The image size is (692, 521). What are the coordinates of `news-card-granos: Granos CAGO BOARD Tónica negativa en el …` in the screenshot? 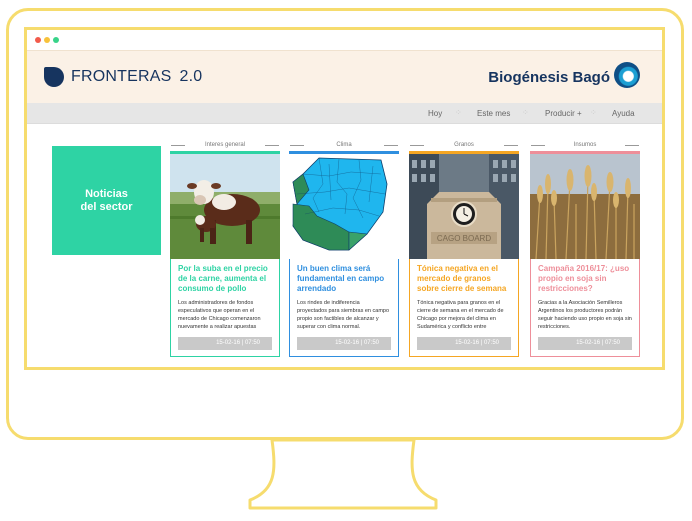 It's located at (464, 249).